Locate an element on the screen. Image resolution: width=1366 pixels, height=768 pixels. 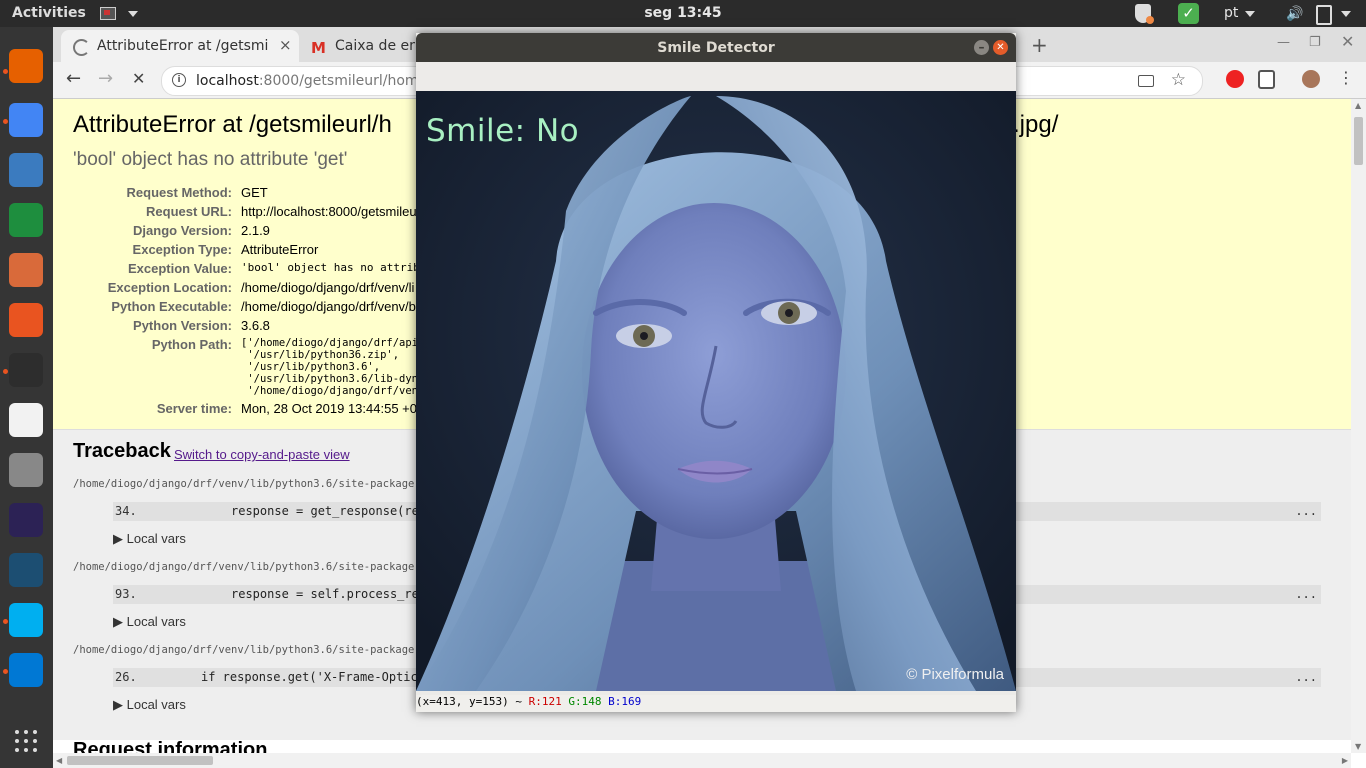
volume-icon: 🔊 is located at coordinates (1294, 14).